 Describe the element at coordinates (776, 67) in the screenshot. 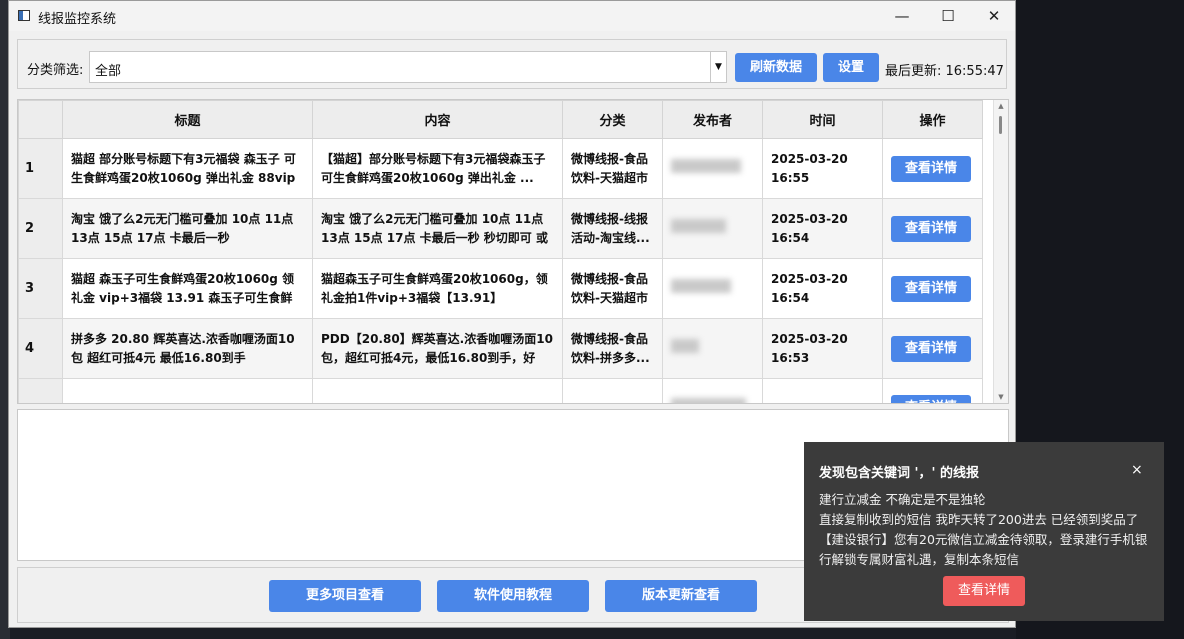

I see `refresh-button: 刷新数据` at that location.